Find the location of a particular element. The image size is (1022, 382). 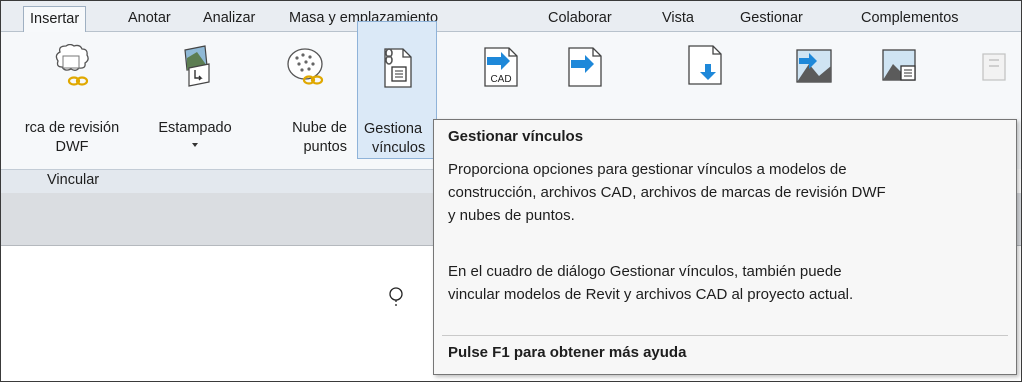

tooltip-help-text: Pulse F1 para obtener más ayuda is located at coordinates (567, 352).